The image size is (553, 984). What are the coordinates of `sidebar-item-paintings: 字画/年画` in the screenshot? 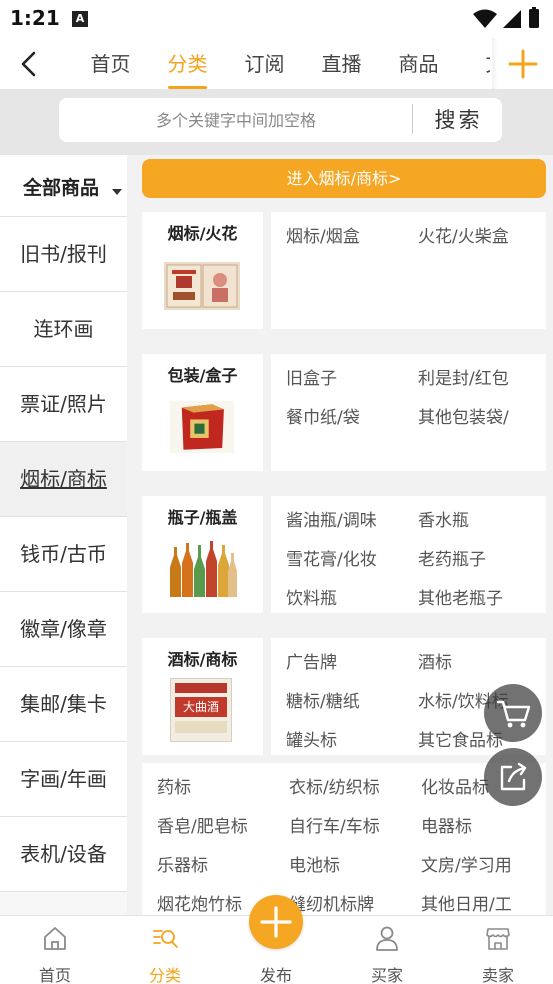 It's located at (63, 779).